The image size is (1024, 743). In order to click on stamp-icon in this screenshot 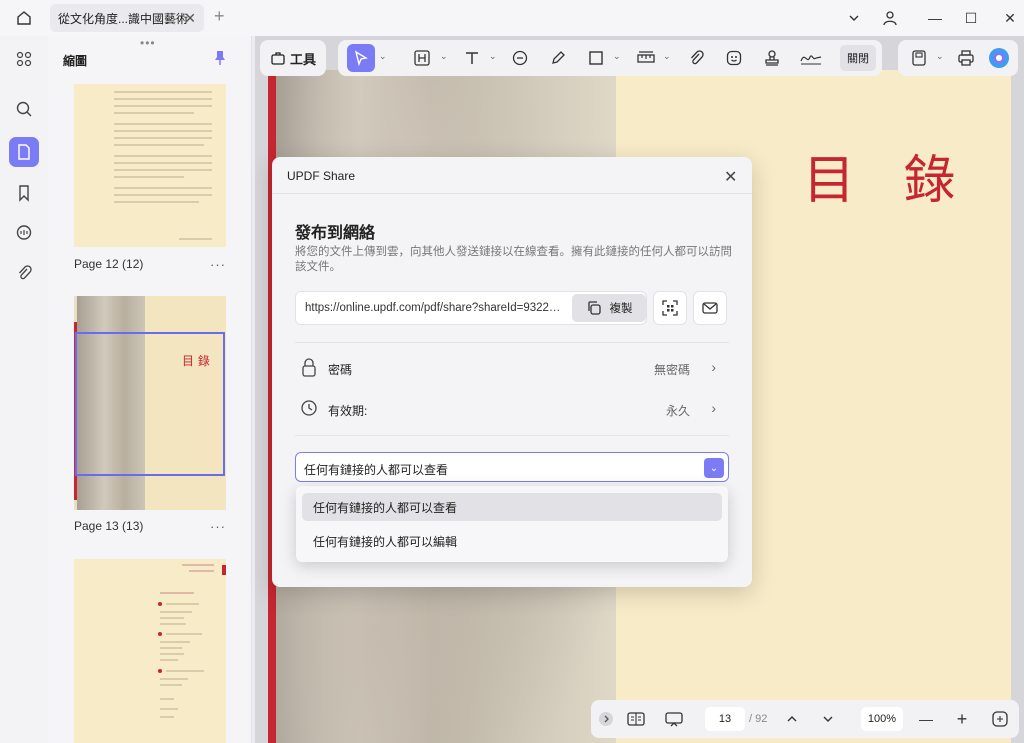, I will do `click(772, 58)`.